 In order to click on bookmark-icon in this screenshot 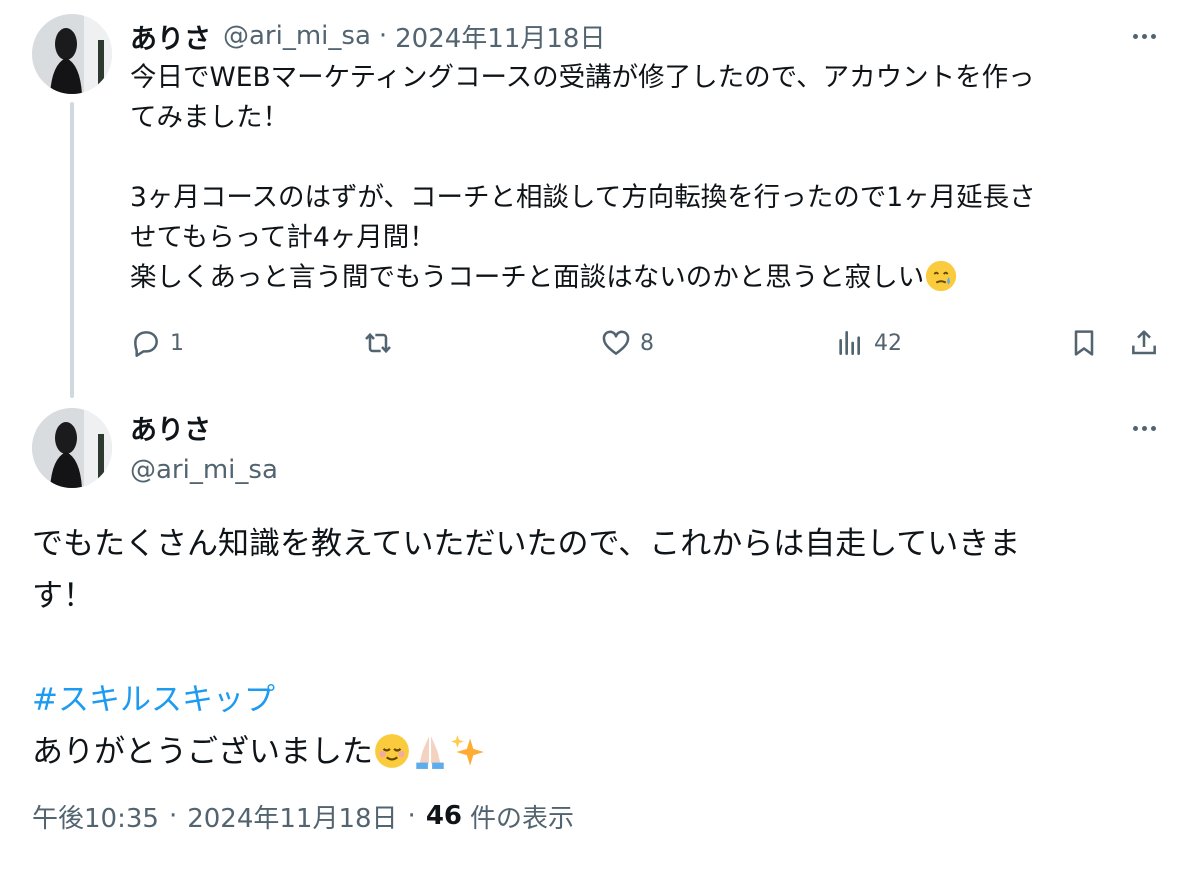, I will do `click(1084, 343)`.